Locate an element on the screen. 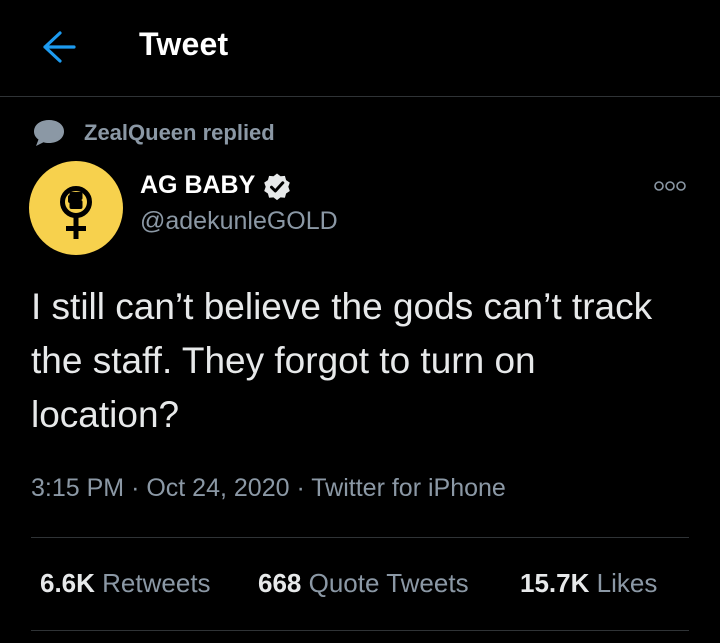  back-button is located at coordinates (58, 47).